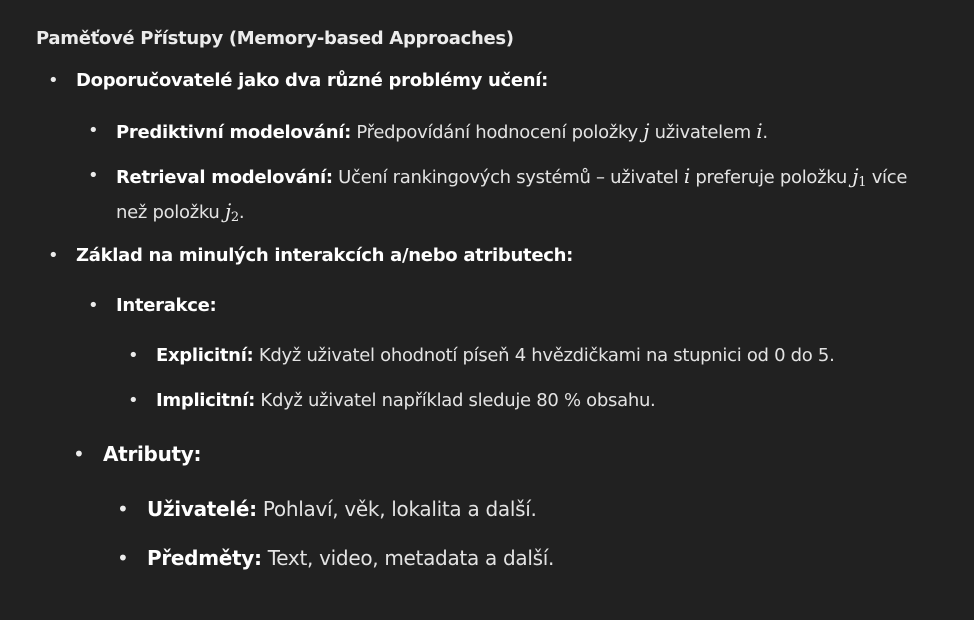  I want to click on list-item-label: Předměty:, so click(204, 558).